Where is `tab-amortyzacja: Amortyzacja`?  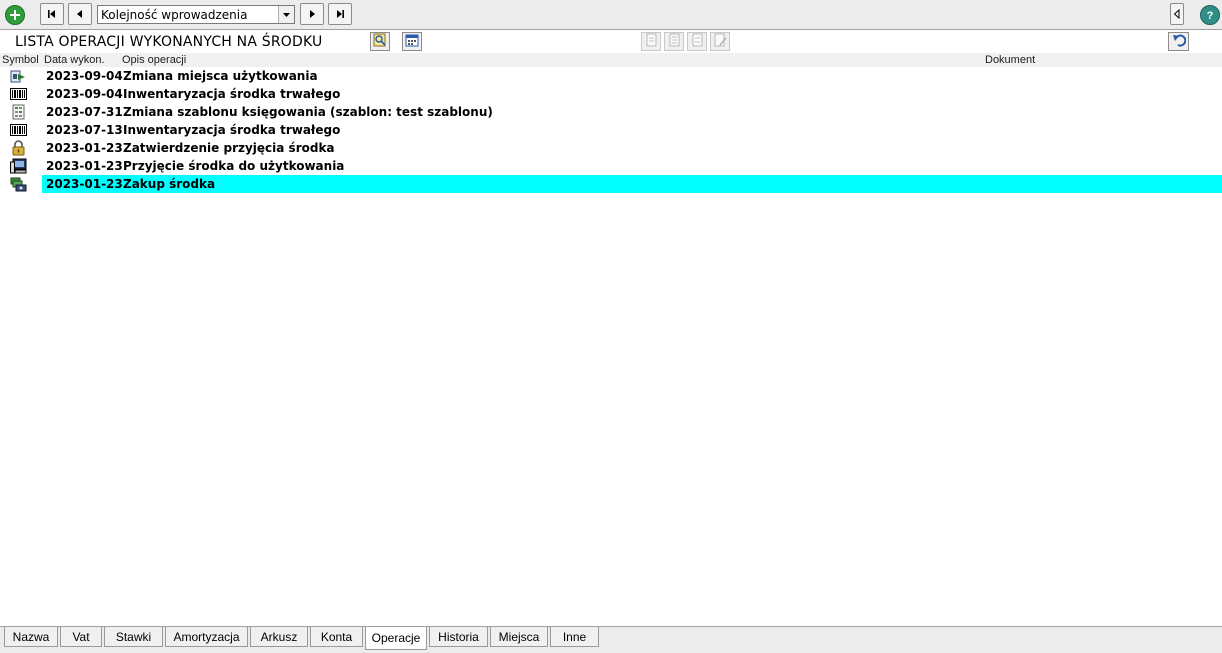 tab-amortyzacja: Amortyzacja is located at coordinates (206, 637).